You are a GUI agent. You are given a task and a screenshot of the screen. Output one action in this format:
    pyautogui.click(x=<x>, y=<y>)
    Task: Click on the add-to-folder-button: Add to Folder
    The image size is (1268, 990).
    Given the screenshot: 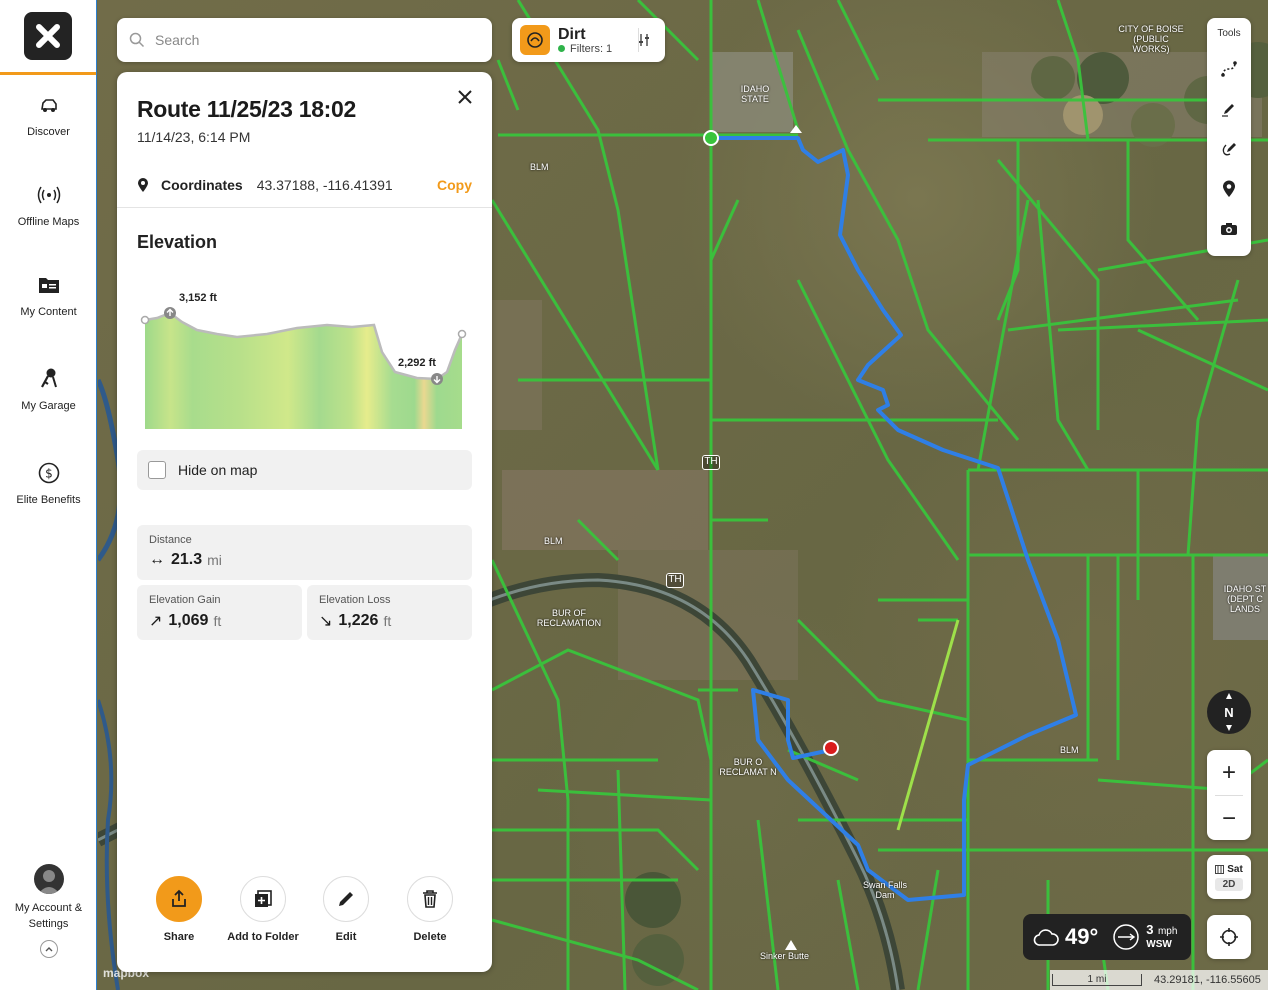 What is the action you would take?
    pyautogui.click(x=263, y=909)
    